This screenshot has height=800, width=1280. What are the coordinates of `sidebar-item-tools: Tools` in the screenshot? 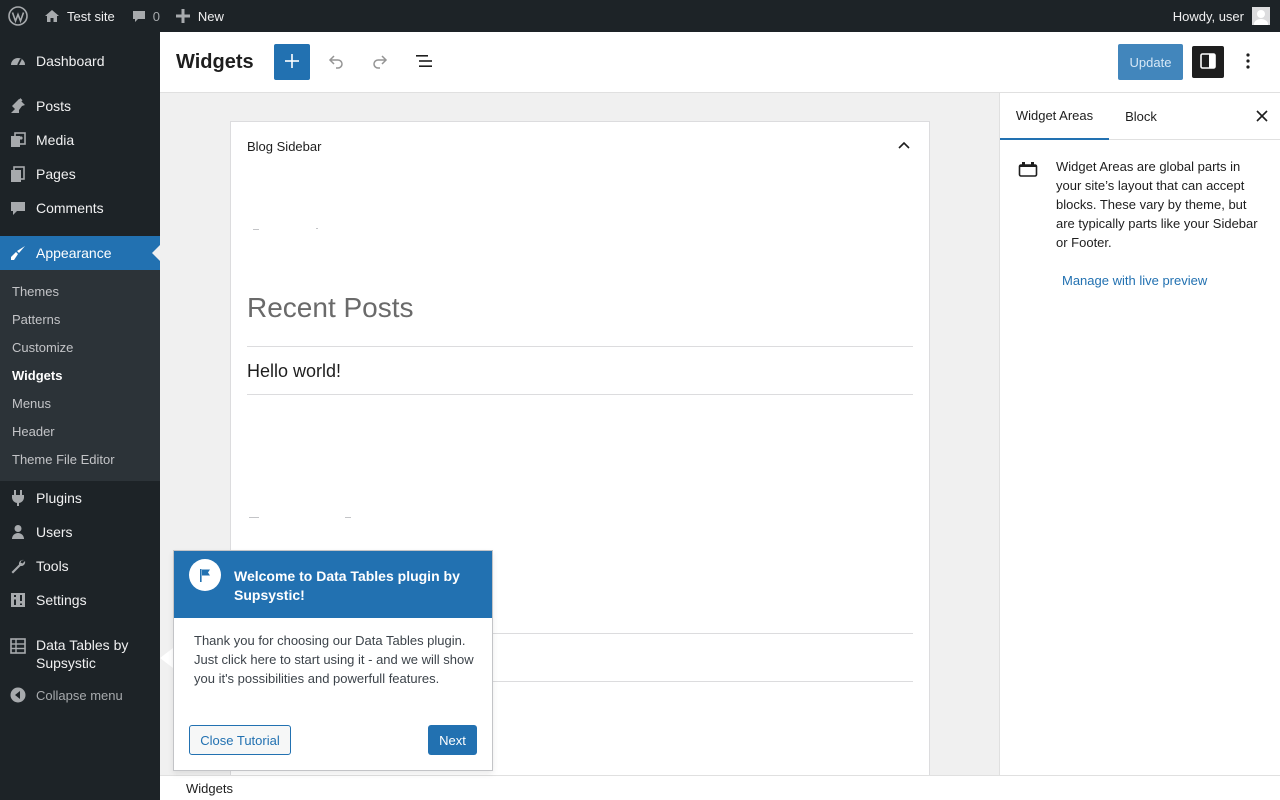 It's located at (80, 566).